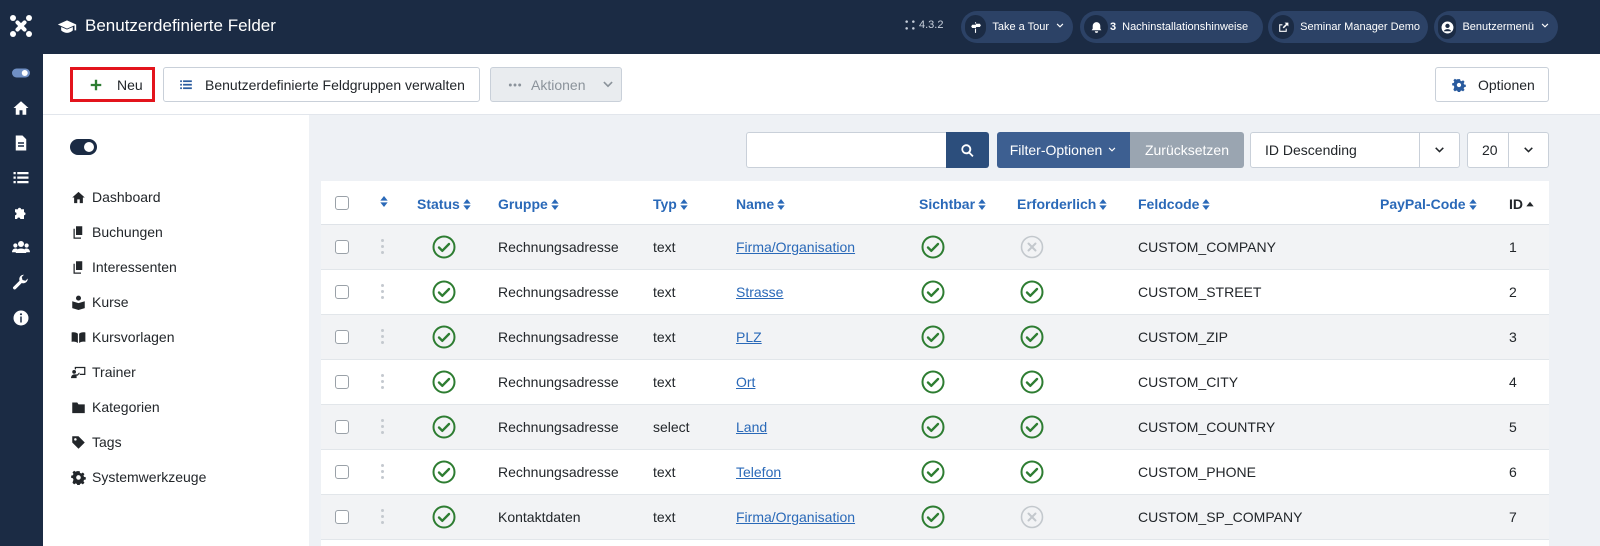  I want to click on group-cell: Rechnungsadresse, so click(558, 472).